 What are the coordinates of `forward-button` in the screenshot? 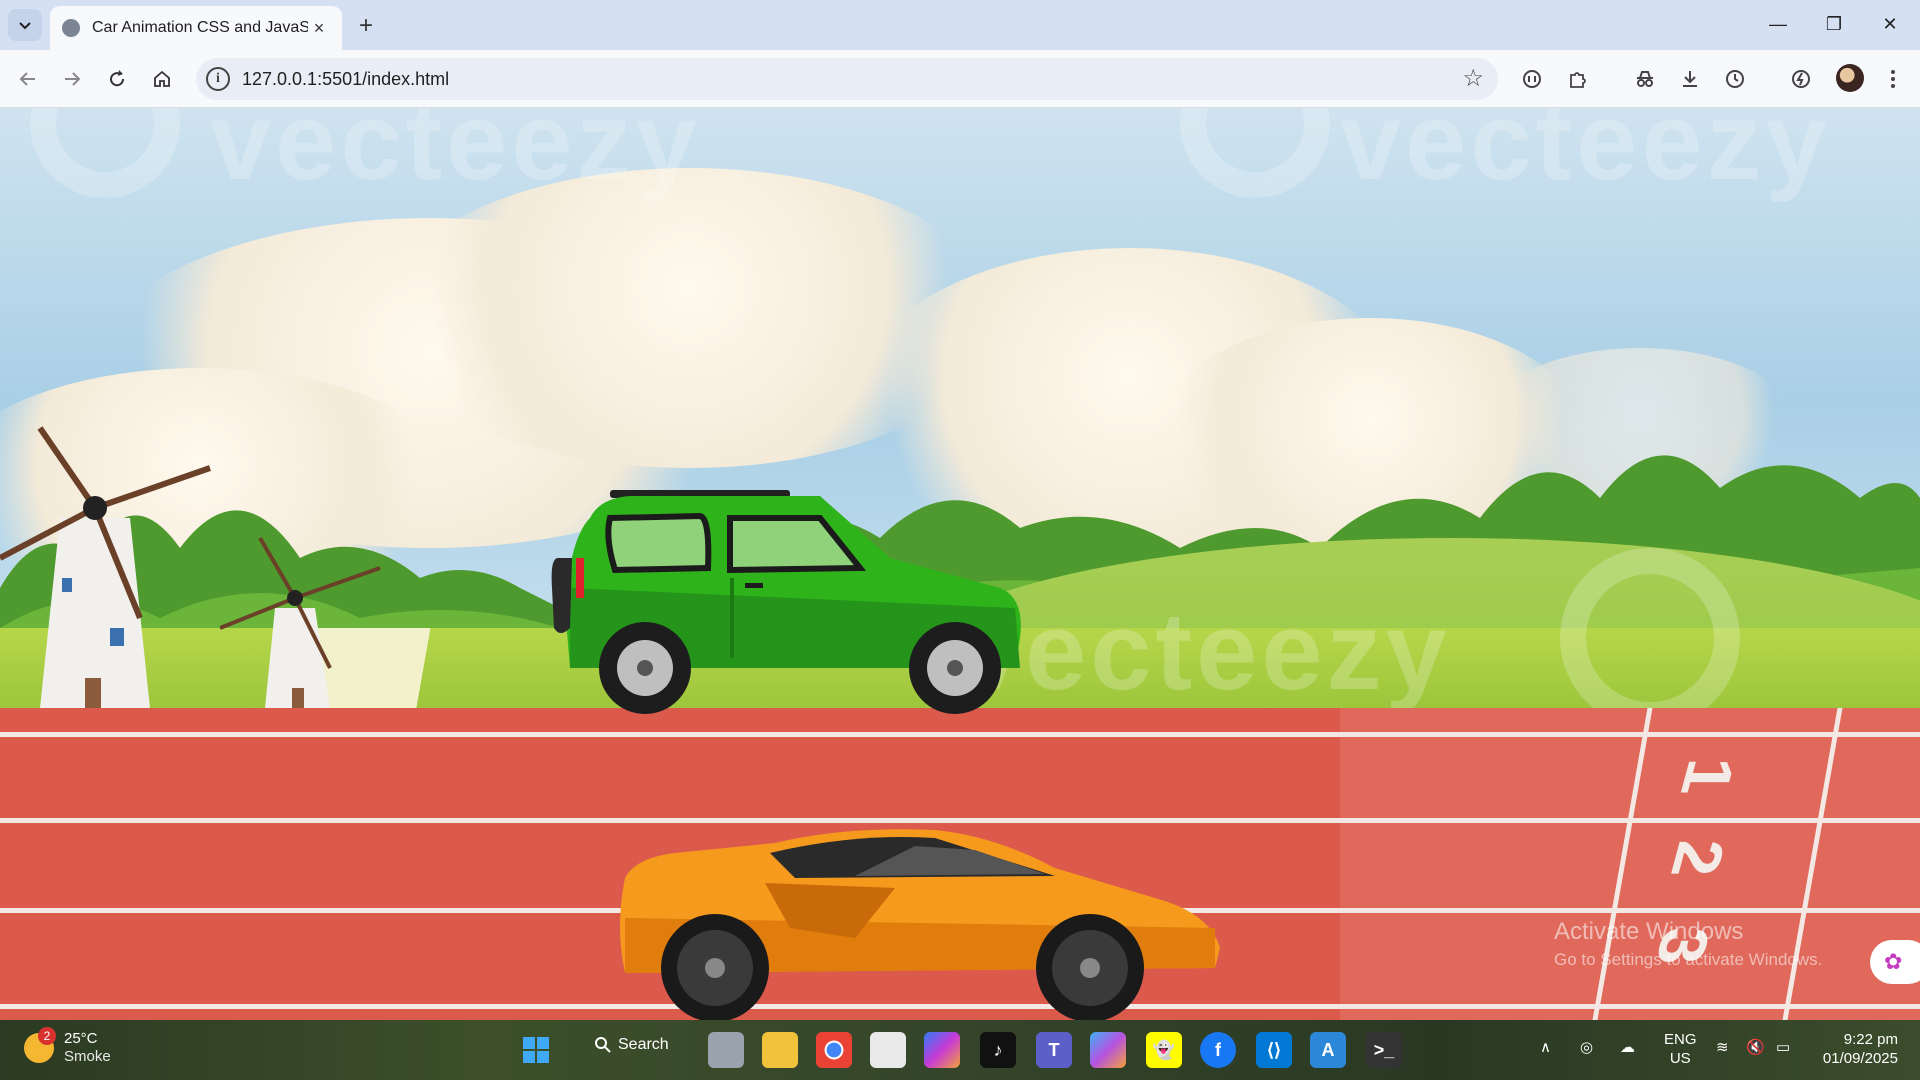 It's located at (72, 79).